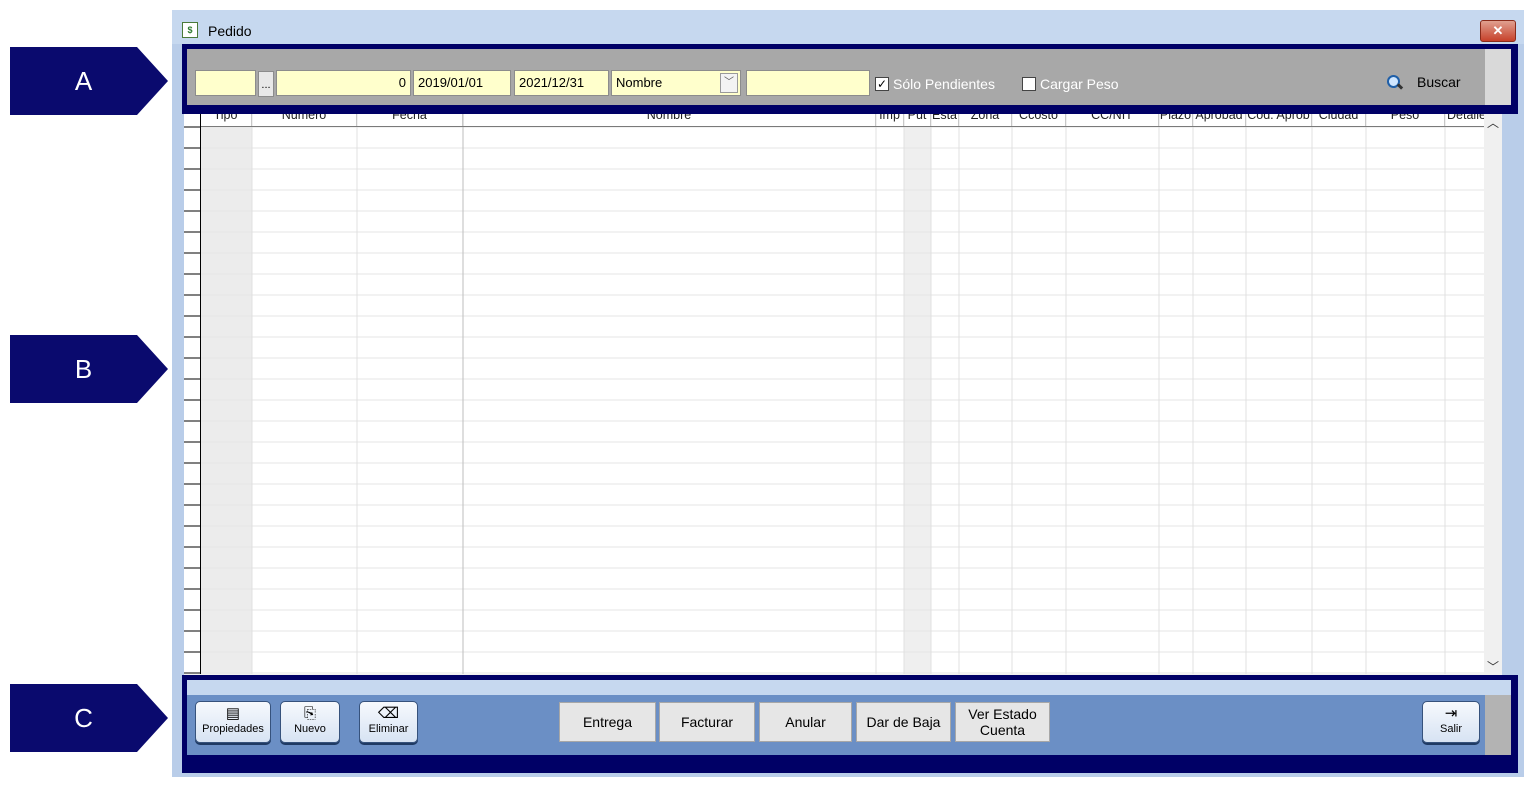 The width and height of the screenshot is (1538, 787). What do you see at coordinates (233, 713) in the screenshot?
I see `properties-icon: ▤` at bounding box center [233, 713].